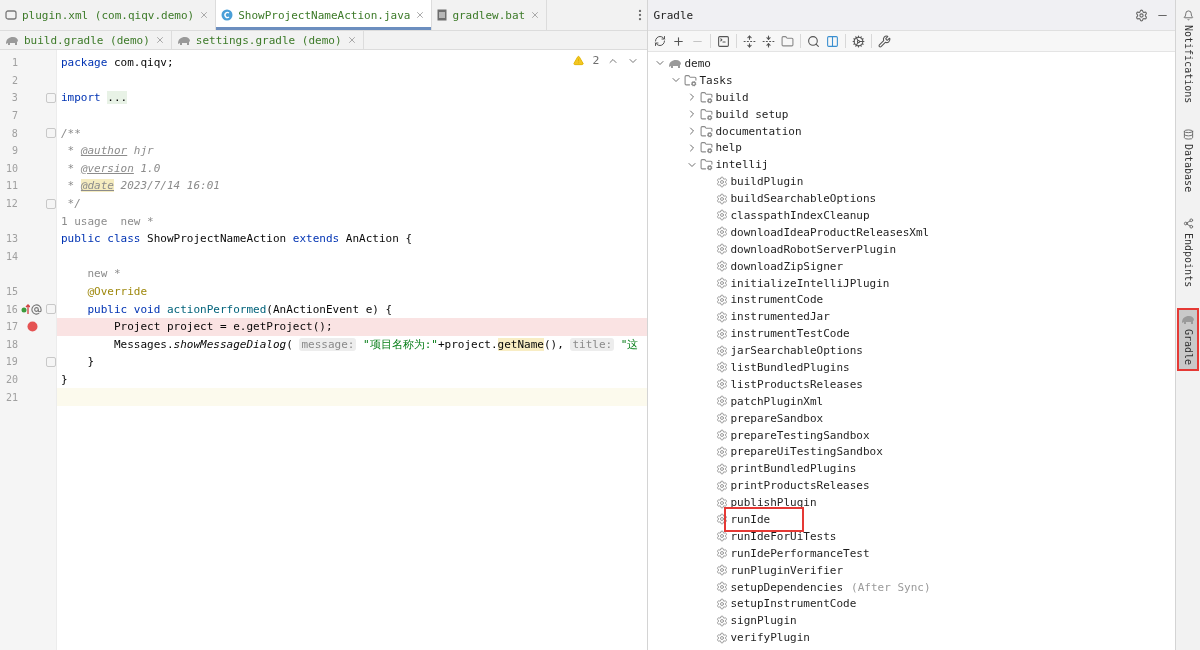 This screenshot has height=650, width=1200. What do you see at coordinates (73, 204) in the screenshot?
I see `code-line: */` at bounding box center [73, 204].